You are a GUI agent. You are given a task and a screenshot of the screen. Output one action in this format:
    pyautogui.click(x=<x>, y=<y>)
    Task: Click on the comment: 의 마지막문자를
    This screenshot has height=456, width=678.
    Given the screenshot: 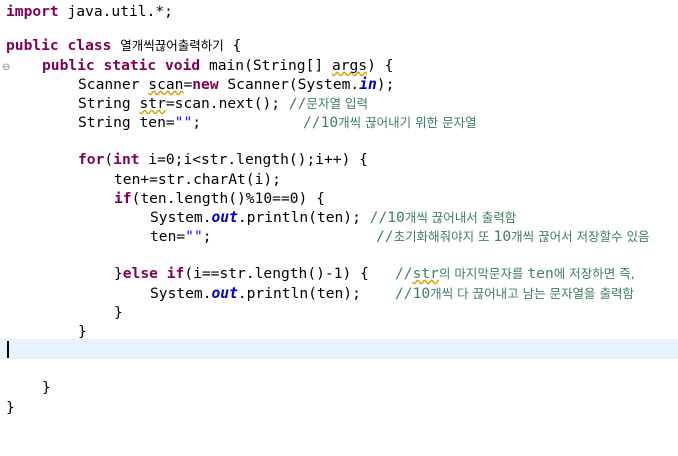 What is the action you would take?
    pyautogui.click(x=483, y=273)
    